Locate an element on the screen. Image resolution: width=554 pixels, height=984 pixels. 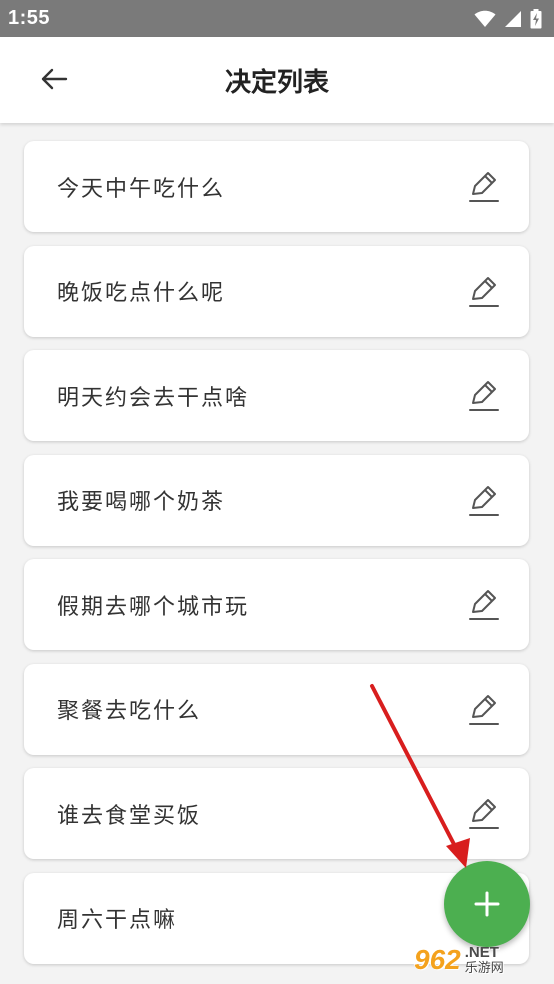
app-bar: 决定列表 is located at coordinates (277, 80).